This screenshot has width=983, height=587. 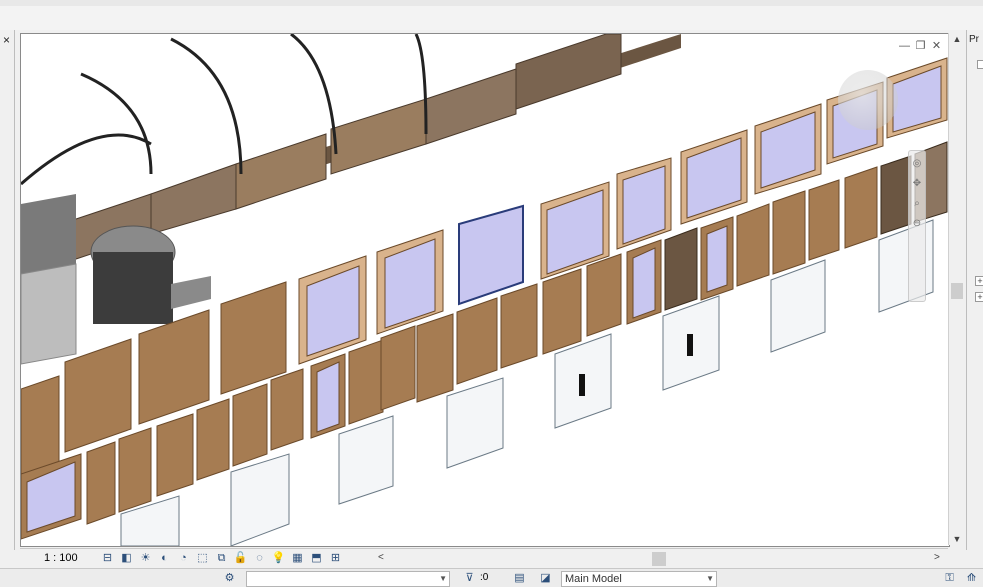 I want to click on project-browser-panel, so click(x=7, y=290).